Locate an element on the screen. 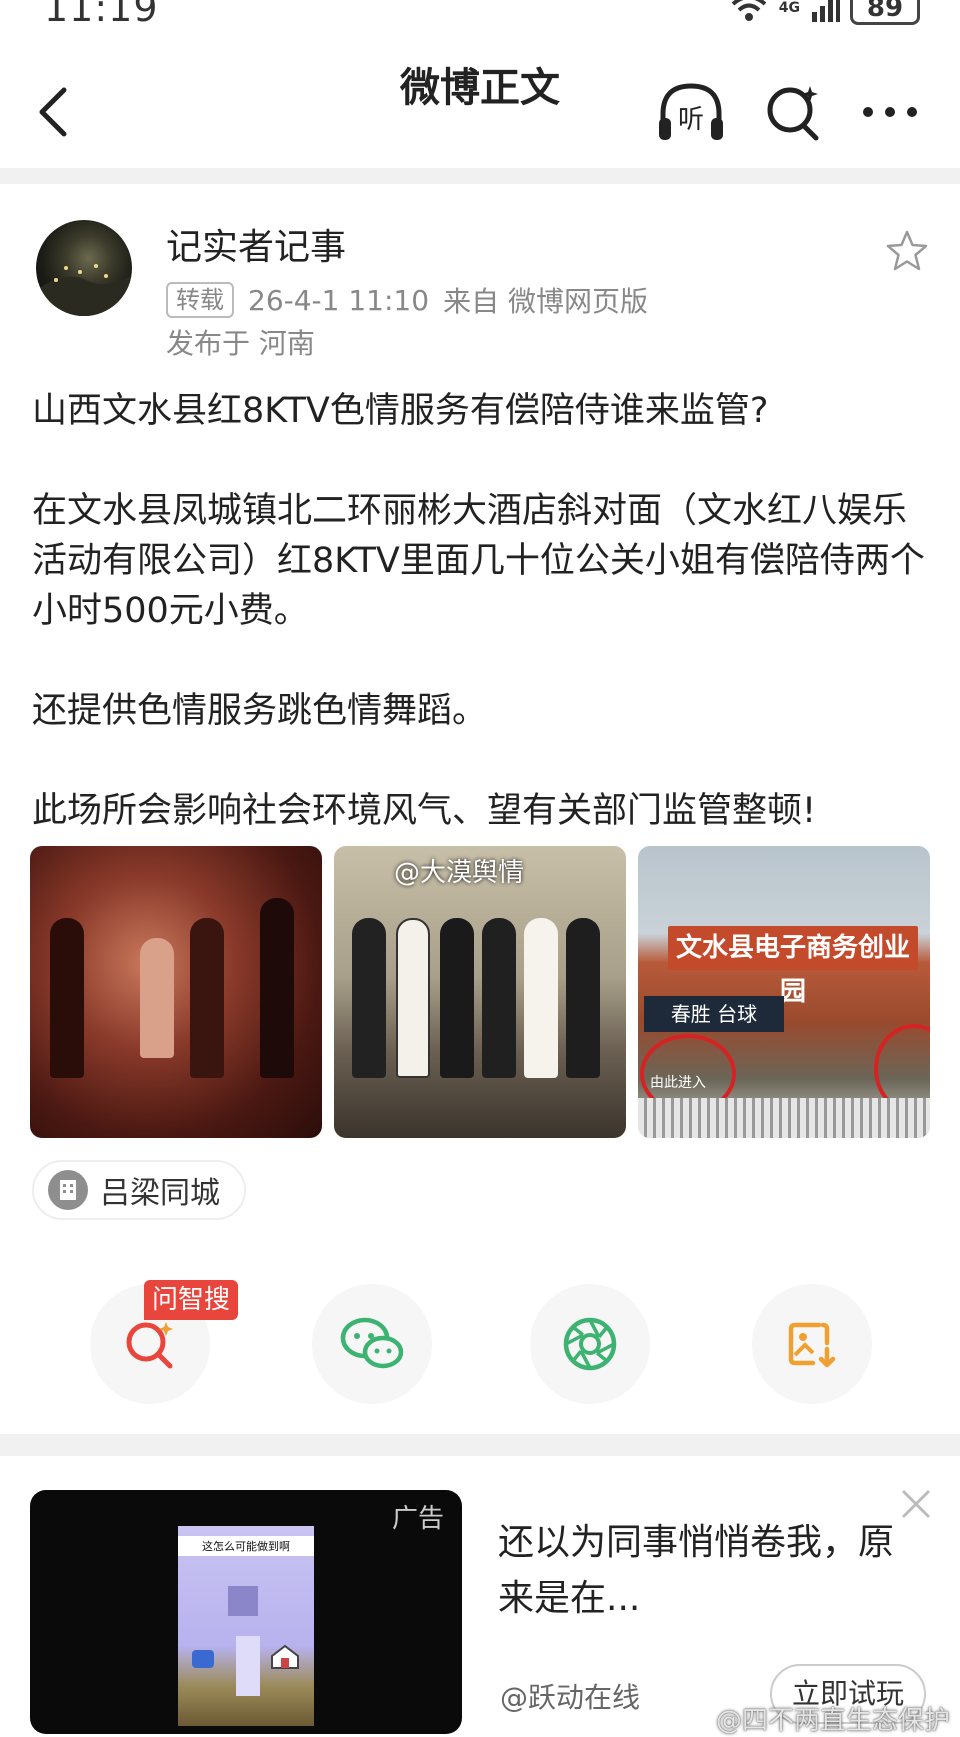 The image size is (960, 1737). status-icons: 4G 89 is located at coordinates (824, 14).